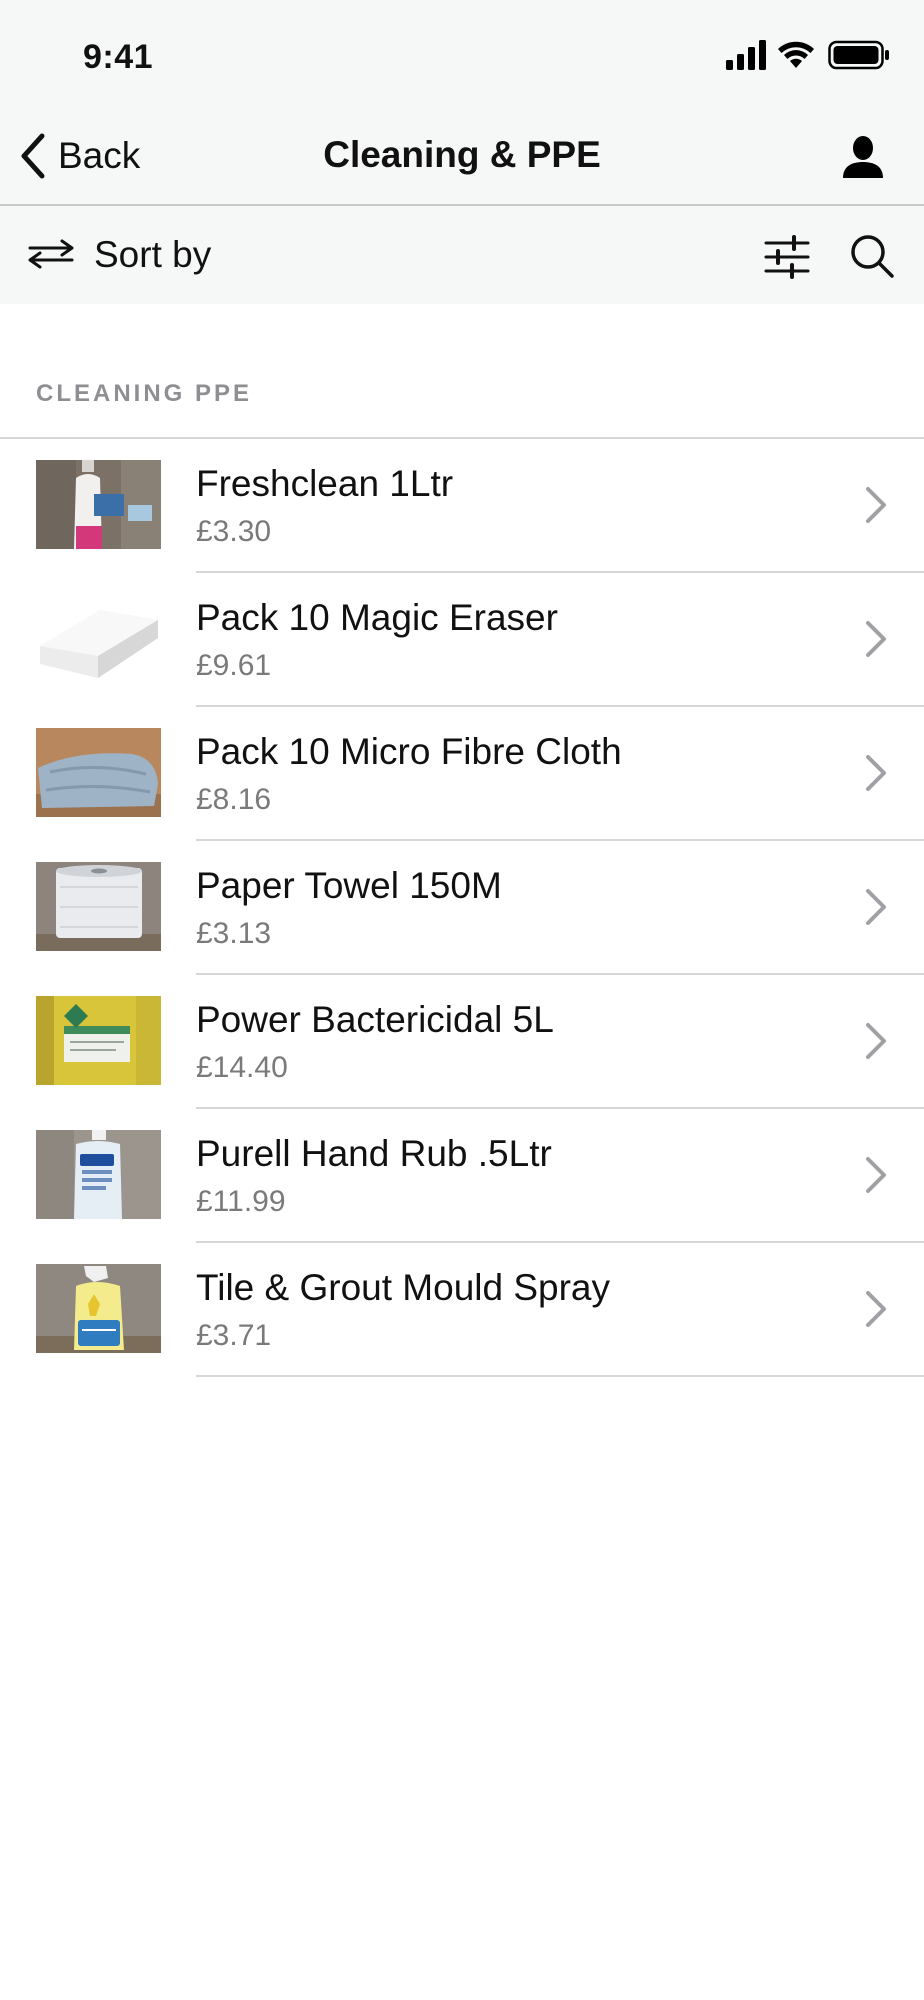 This screenshot has height=2000, width=924. I want to click on product-price: £3.71, so click(234, 1335).